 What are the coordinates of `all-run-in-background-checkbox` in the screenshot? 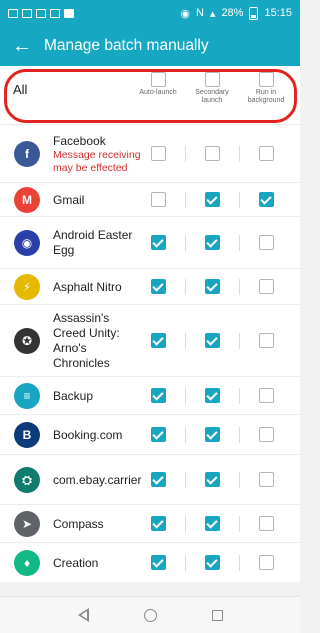 It's located at (266, 79).